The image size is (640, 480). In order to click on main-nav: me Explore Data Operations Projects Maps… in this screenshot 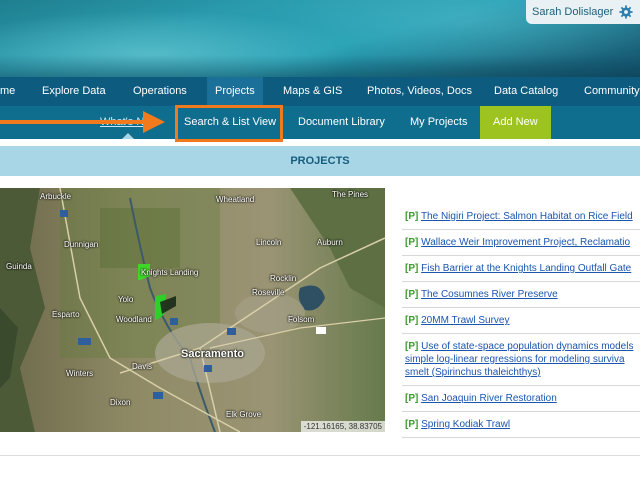, I will do `click(320, 91)`.